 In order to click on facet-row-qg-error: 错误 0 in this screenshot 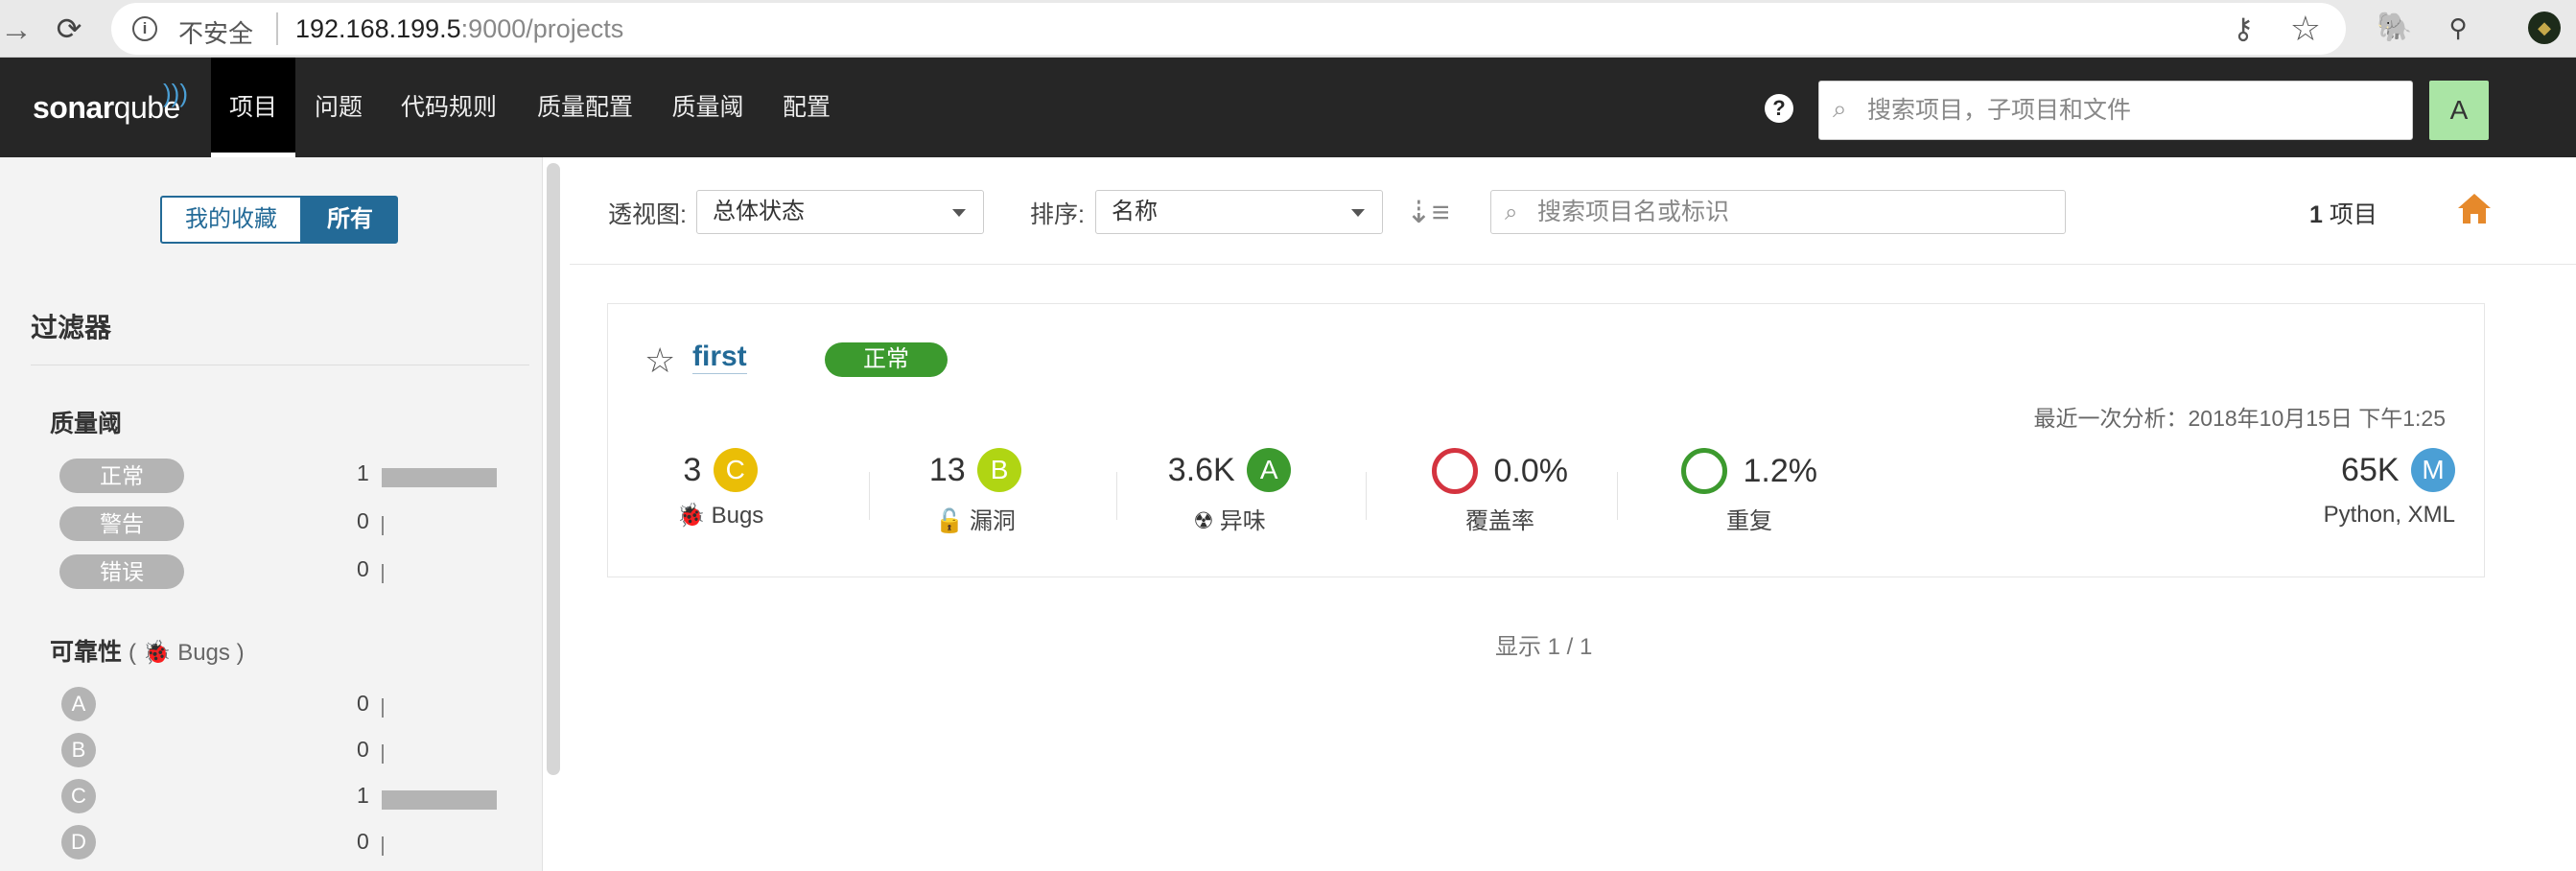, I will do `click(280, 570)`.